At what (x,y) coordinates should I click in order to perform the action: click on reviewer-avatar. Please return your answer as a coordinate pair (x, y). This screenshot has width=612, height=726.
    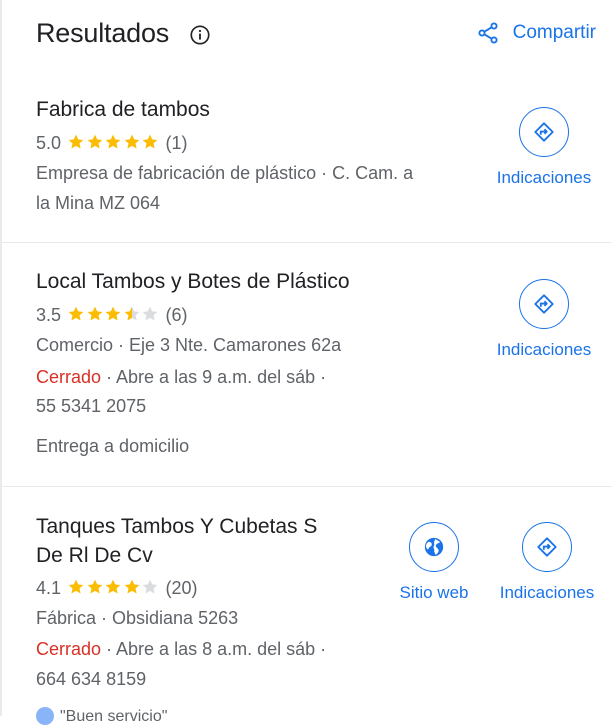
    Looking at the image, I should click on (45, 716).